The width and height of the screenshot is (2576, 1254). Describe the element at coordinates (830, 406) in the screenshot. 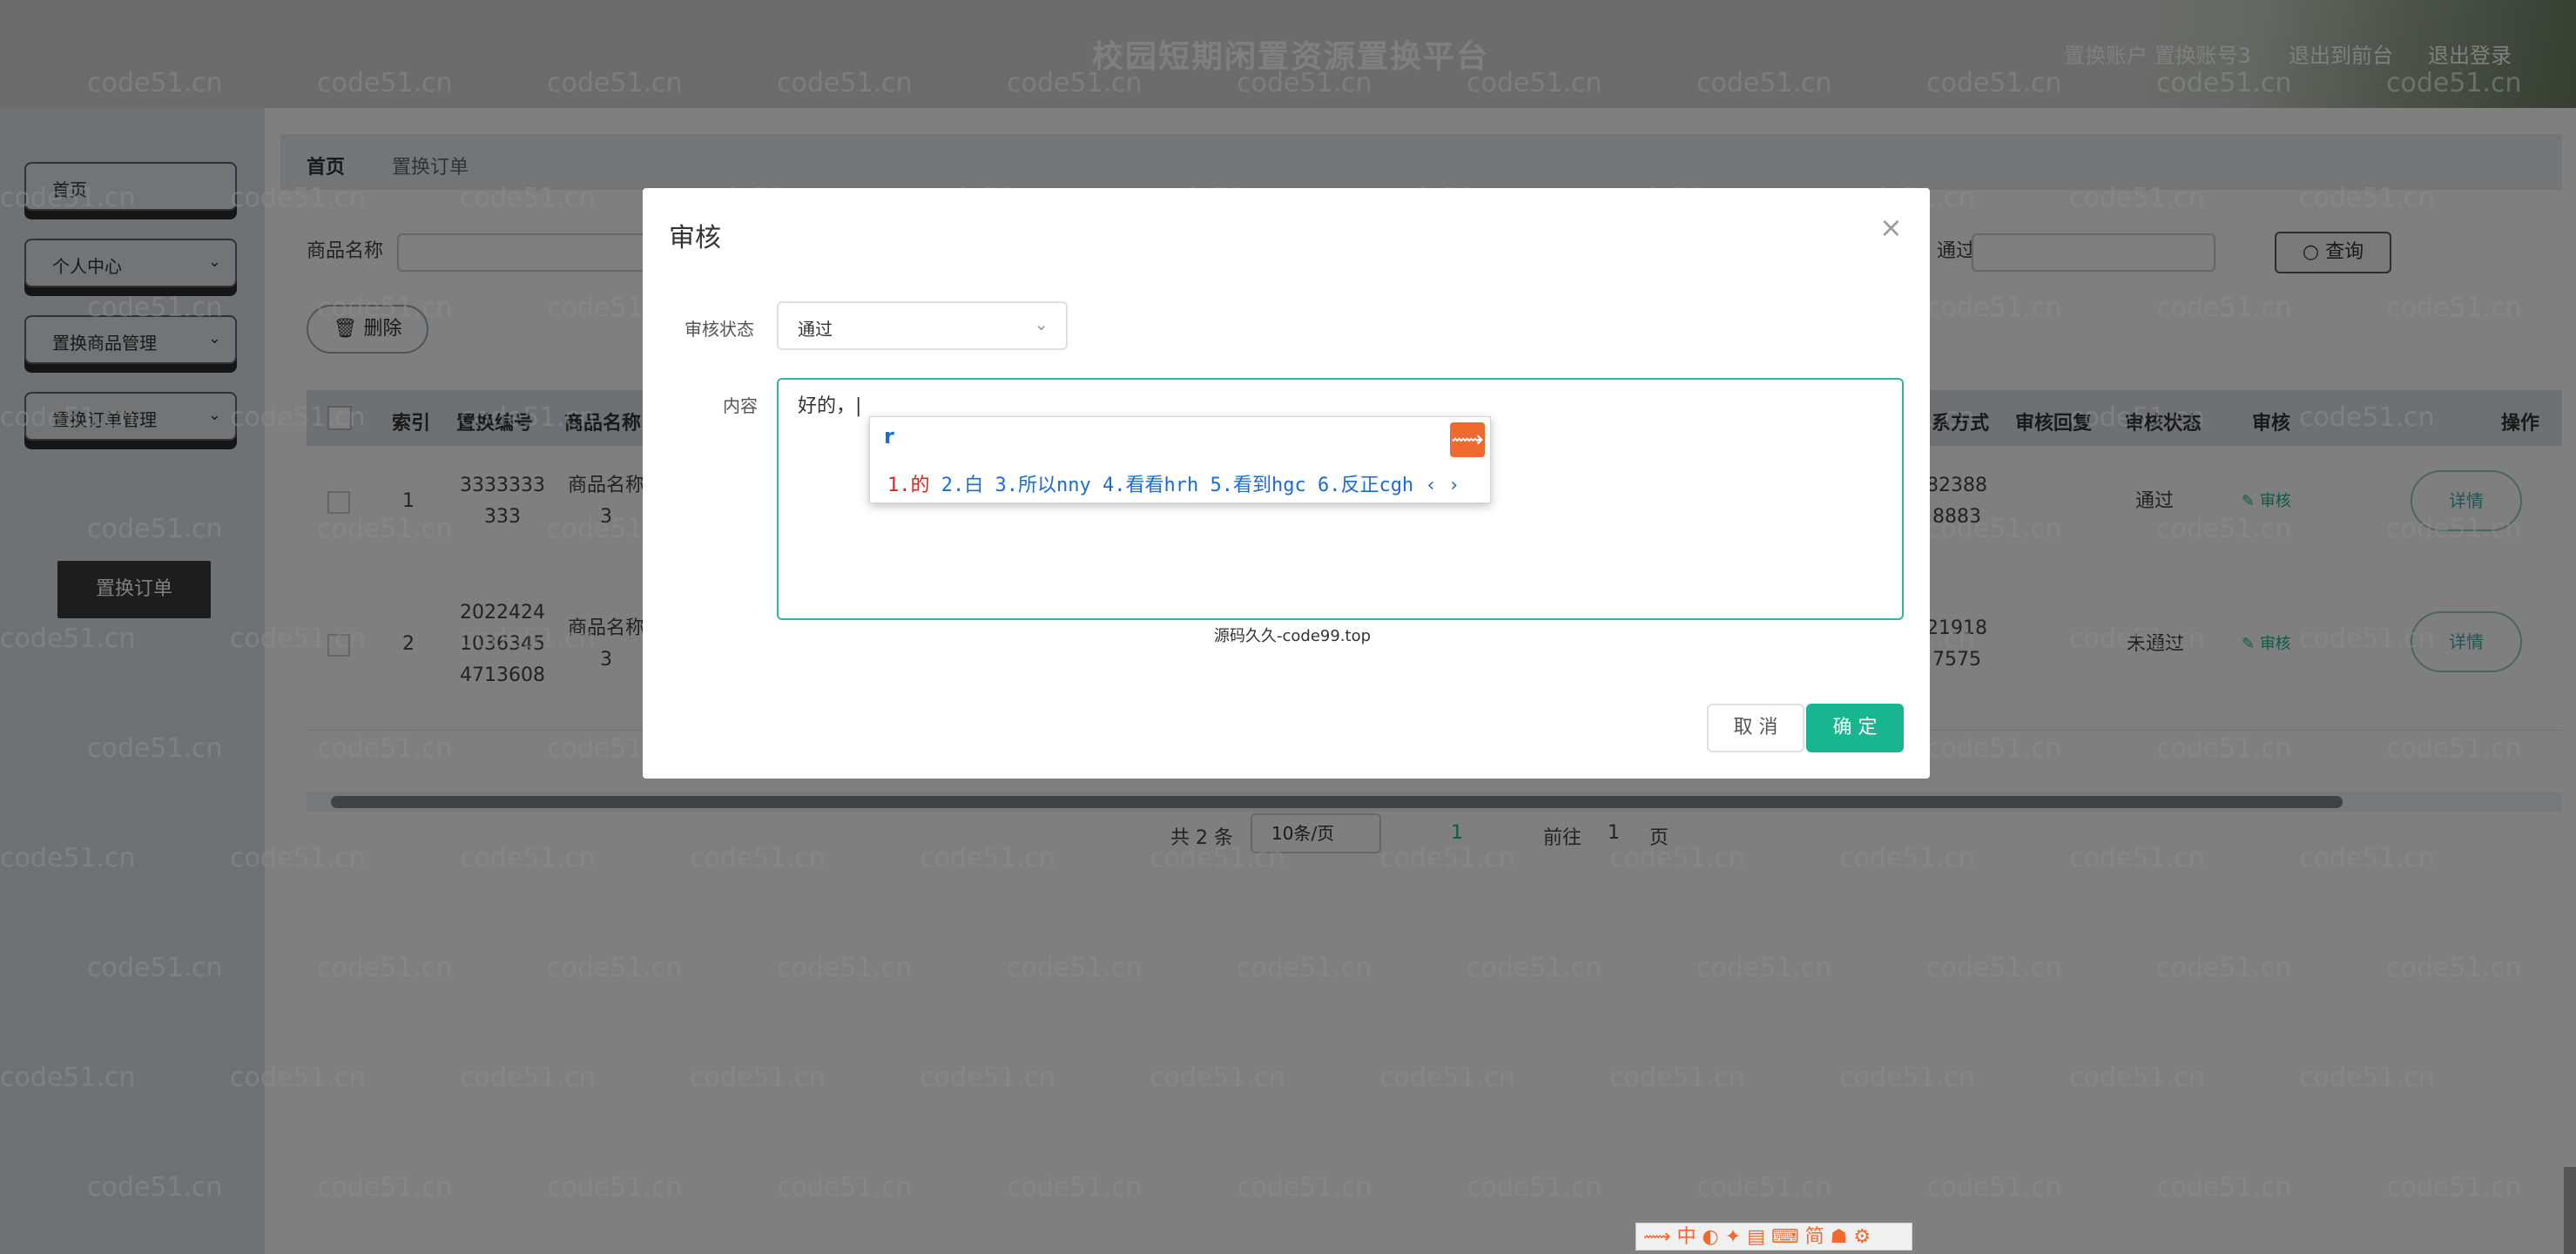

I see `content-text: 好的，|` at that location.